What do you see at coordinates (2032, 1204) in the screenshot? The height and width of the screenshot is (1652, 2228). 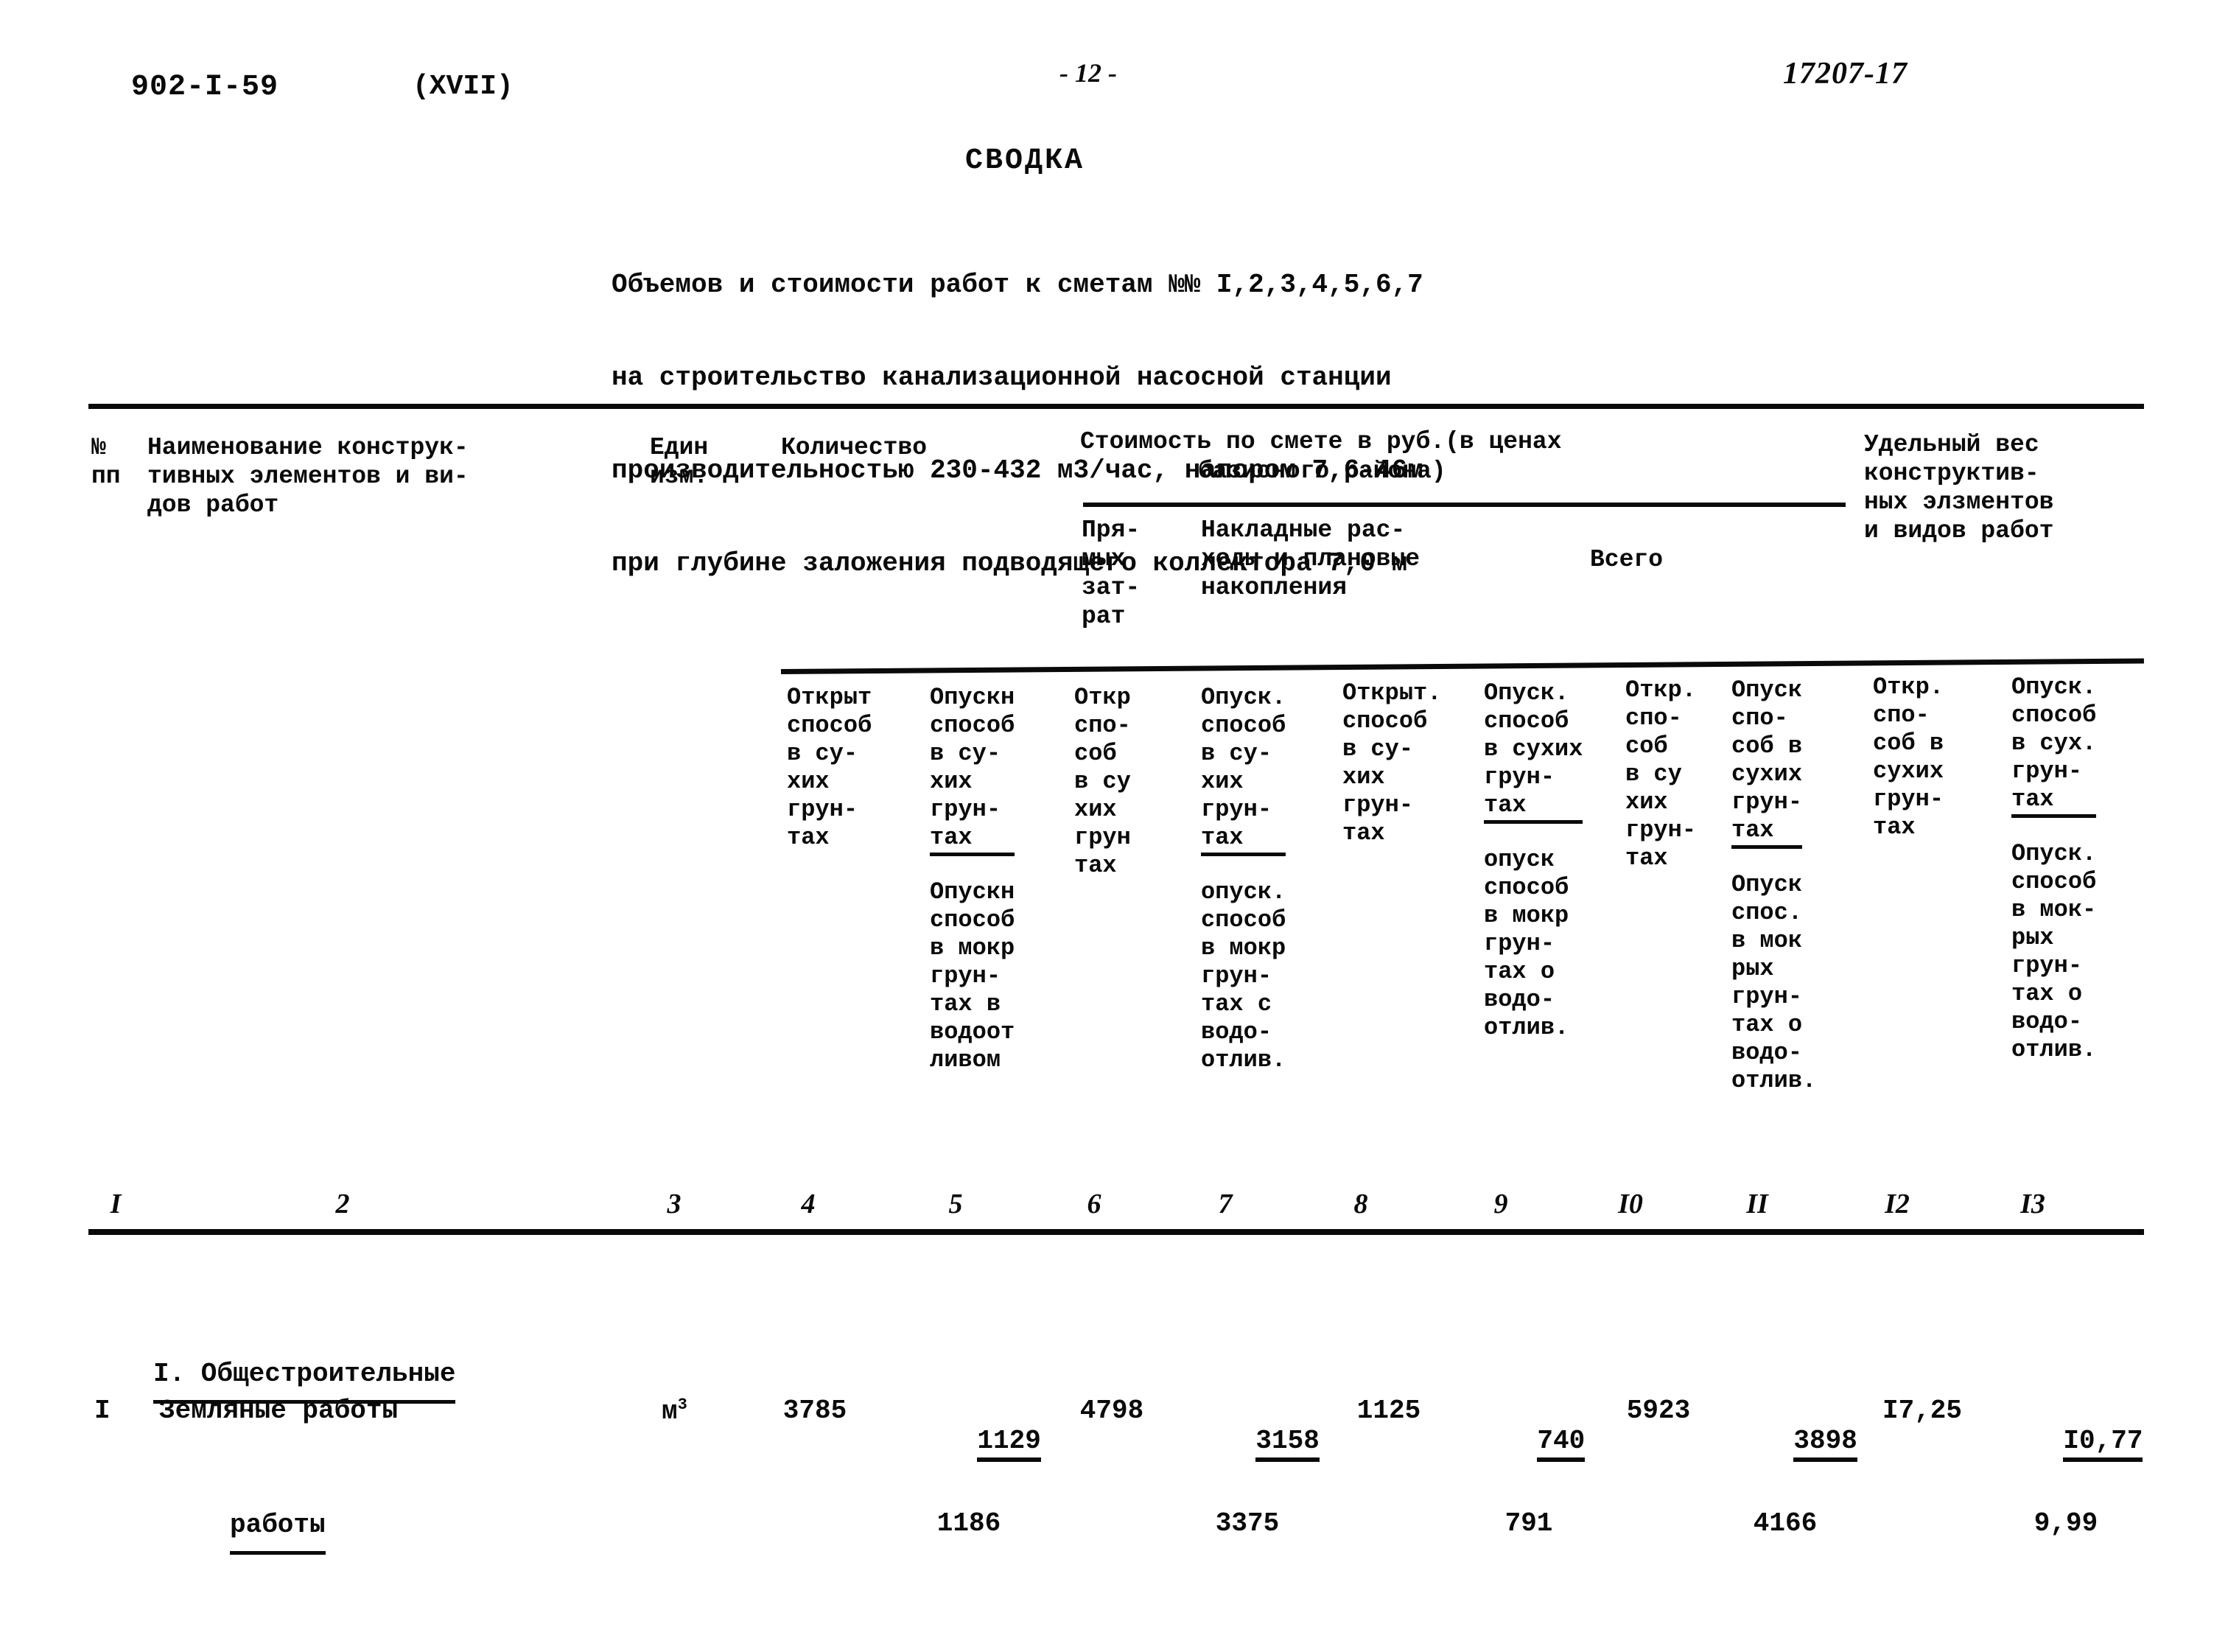 I see `column-number-13: I3` at bounding box center [2032, 1204].